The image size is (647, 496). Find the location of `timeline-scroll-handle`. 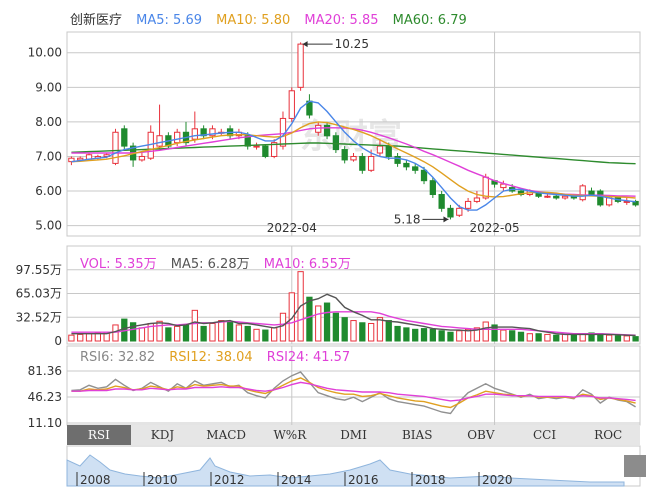

timeline-scroll-handle is located at coordinates (635, 466).